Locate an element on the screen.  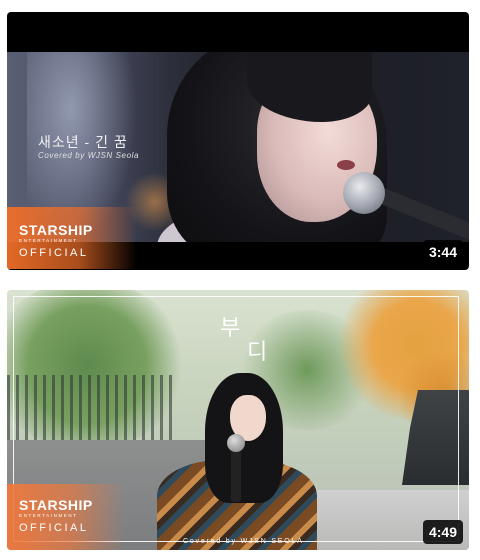
cover-credit: Covered by WJSN Seola is located at coordinates (89, 155).